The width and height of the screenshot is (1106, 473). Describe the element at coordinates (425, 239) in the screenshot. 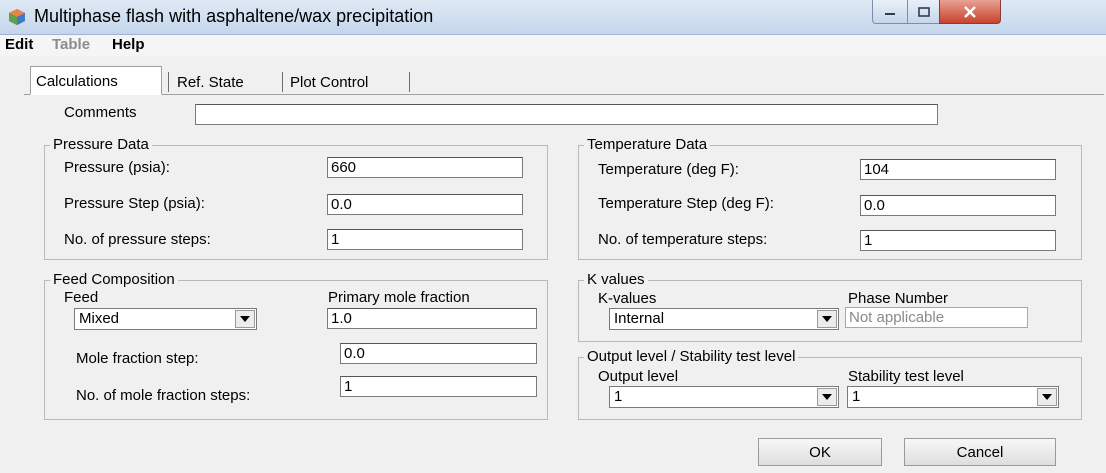

I see `pressure-steps-input: 1` at that location.